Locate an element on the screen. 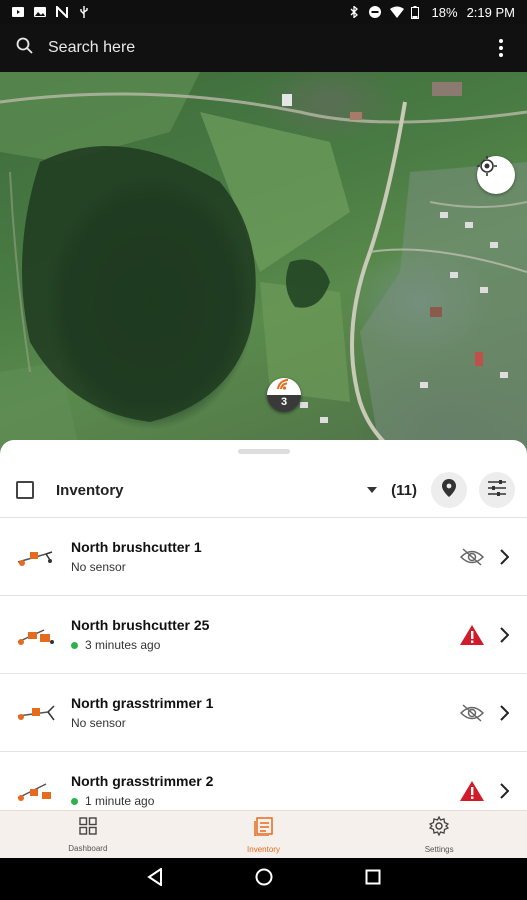 This screenshot has height=900, width=527. grid-icon is located at coordinates (88, 828).